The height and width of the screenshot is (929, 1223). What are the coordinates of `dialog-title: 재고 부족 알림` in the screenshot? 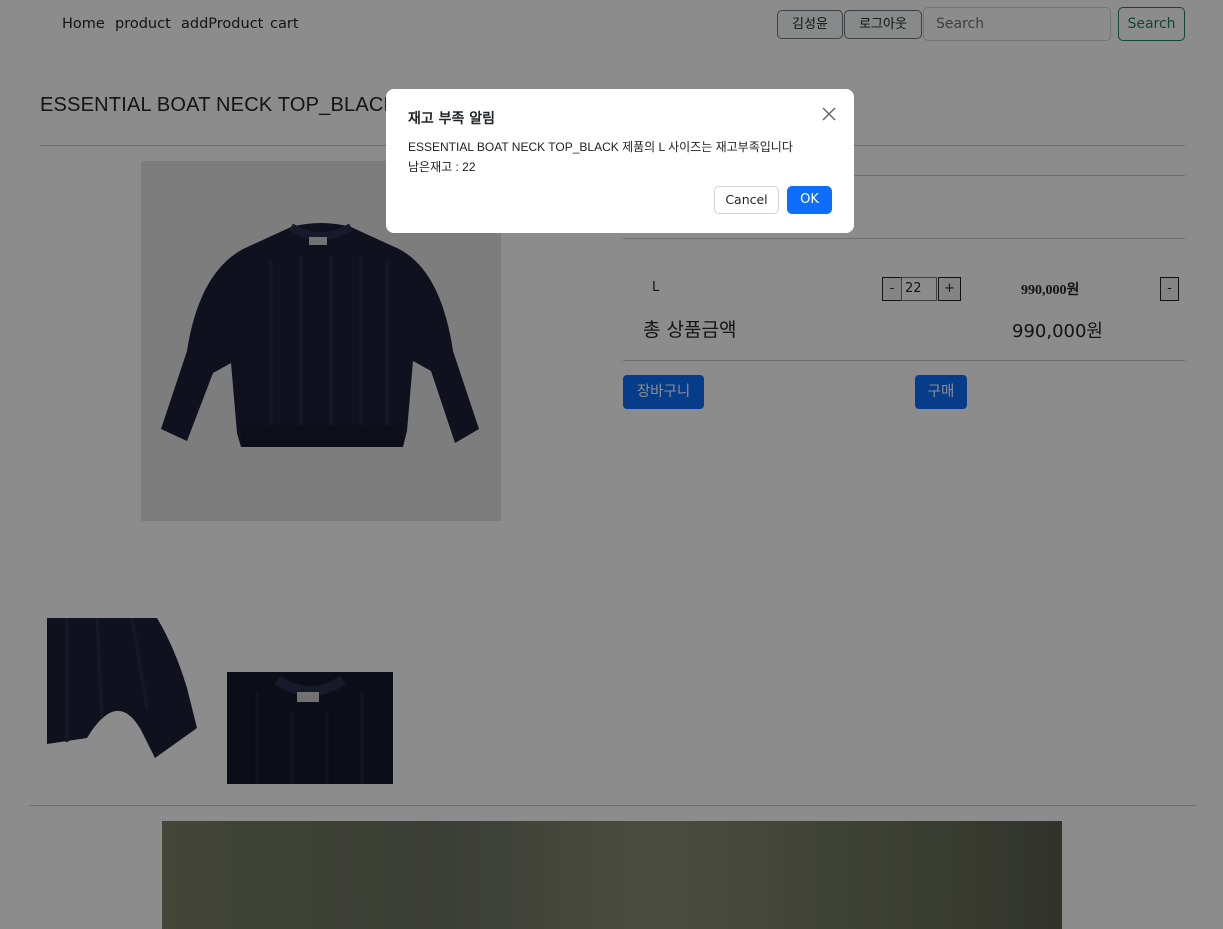 It's located at (452, 119).